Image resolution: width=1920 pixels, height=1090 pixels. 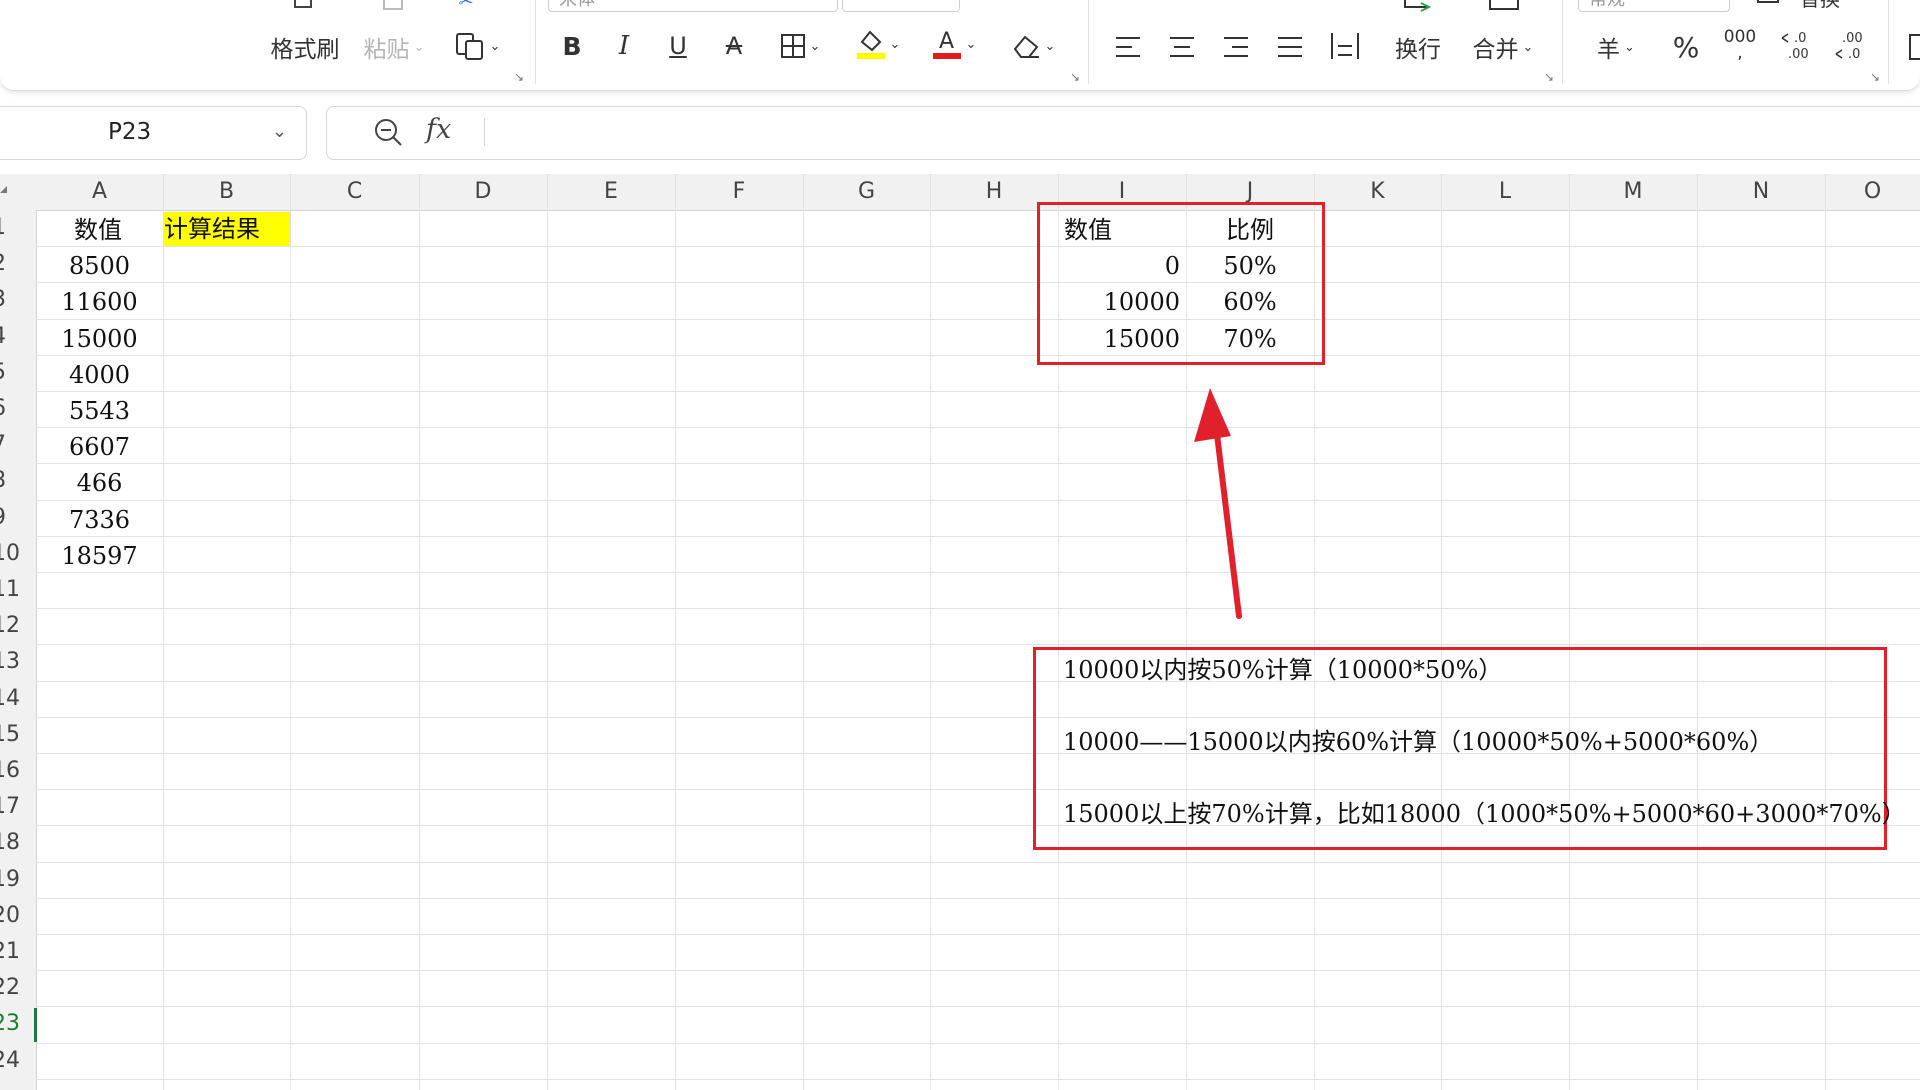 I want to click on font-launcher-icon: ↘, so click(x=1075, y=77).